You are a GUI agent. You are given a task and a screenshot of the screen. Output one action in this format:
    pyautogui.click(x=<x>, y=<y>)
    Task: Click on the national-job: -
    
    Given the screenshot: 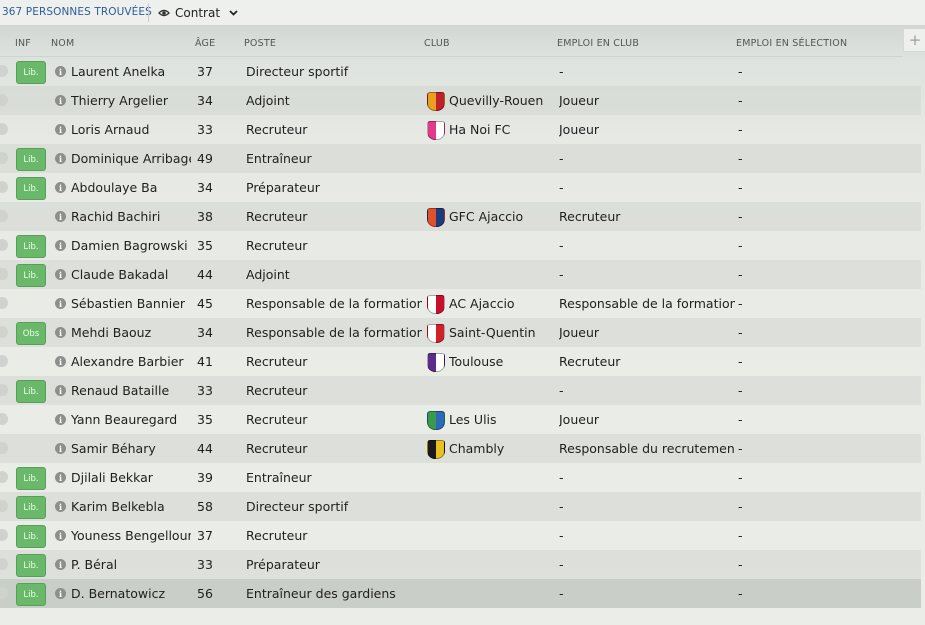 What is the action you would take?
    pyautogui.click(x=740, y=158)
    